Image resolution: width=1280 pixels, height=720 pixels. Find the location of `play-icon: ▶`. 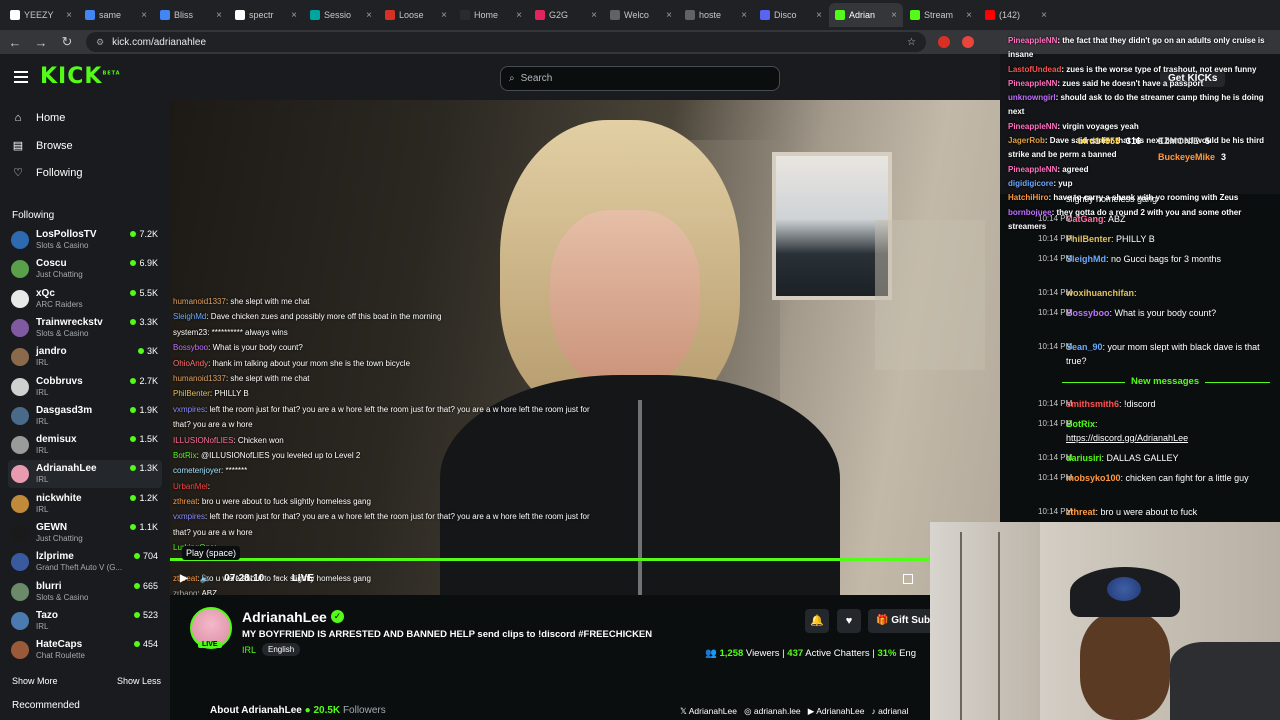

play-icon: ▶ is located at coordinates (184, 578).